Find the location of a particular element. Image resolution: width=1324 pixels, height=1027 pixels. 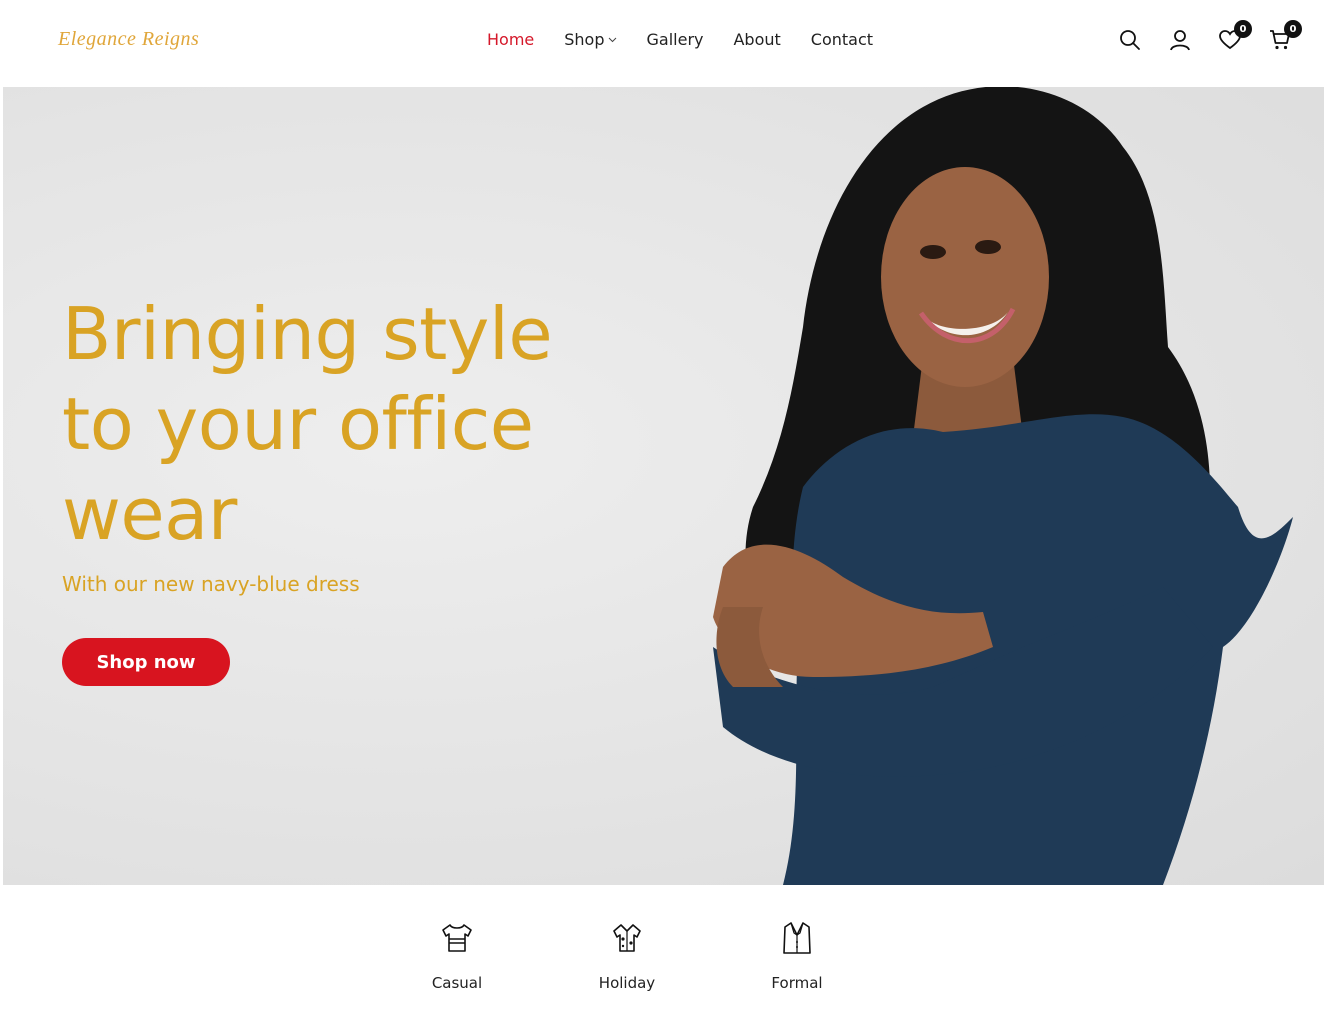

category-label: Casual is located at coordinates (457, 983).